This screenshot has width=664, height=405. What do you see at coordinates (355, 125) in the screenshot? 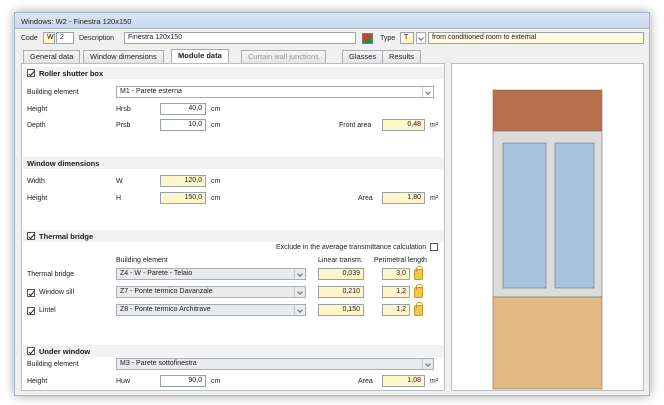
I see `roller-front-area-label: Front area` at bounding box center [355, 125].